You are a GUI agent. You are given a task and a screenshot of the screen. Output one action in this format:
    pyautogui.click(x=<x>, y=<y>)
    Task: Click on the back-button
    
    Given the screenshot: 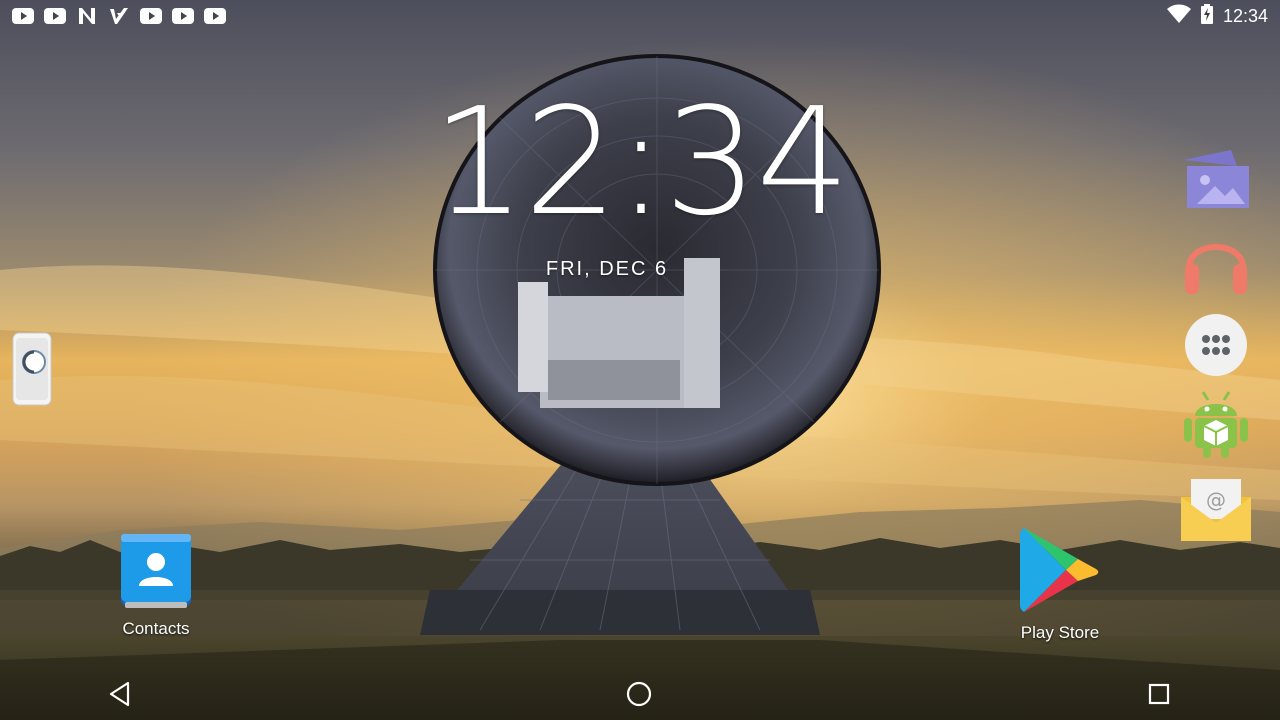 What is the action you would take?
    pyautogui.click(x=120, y=696)
    